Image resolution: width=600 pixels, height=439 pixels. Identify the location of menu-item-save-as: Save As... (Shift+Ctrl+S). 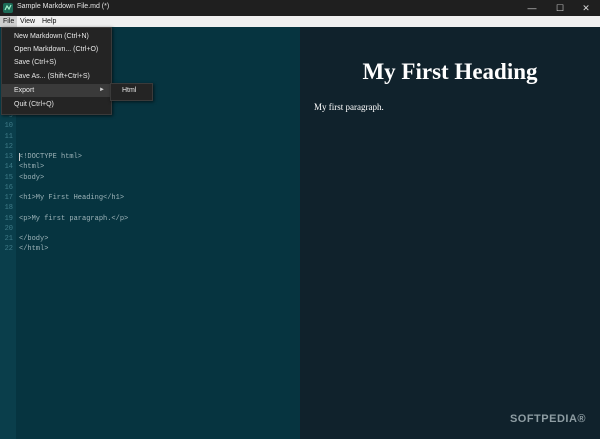
(56, 76).